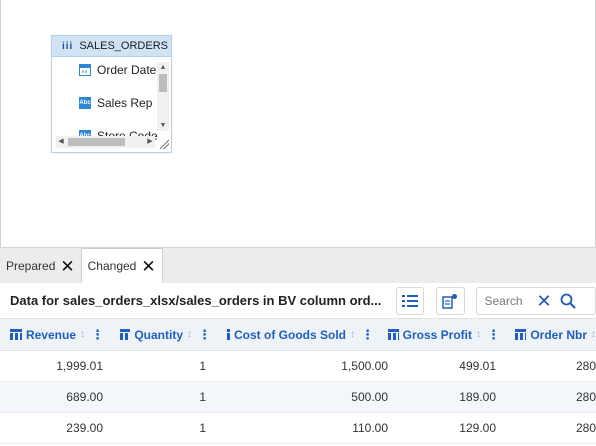 This screenshot has height=446, width=596. What do you see at coordinates (370, 428) in the screenshot?
I see `cell-cost-of-goods-sold: 110.00` at bounding box center [370, 428].